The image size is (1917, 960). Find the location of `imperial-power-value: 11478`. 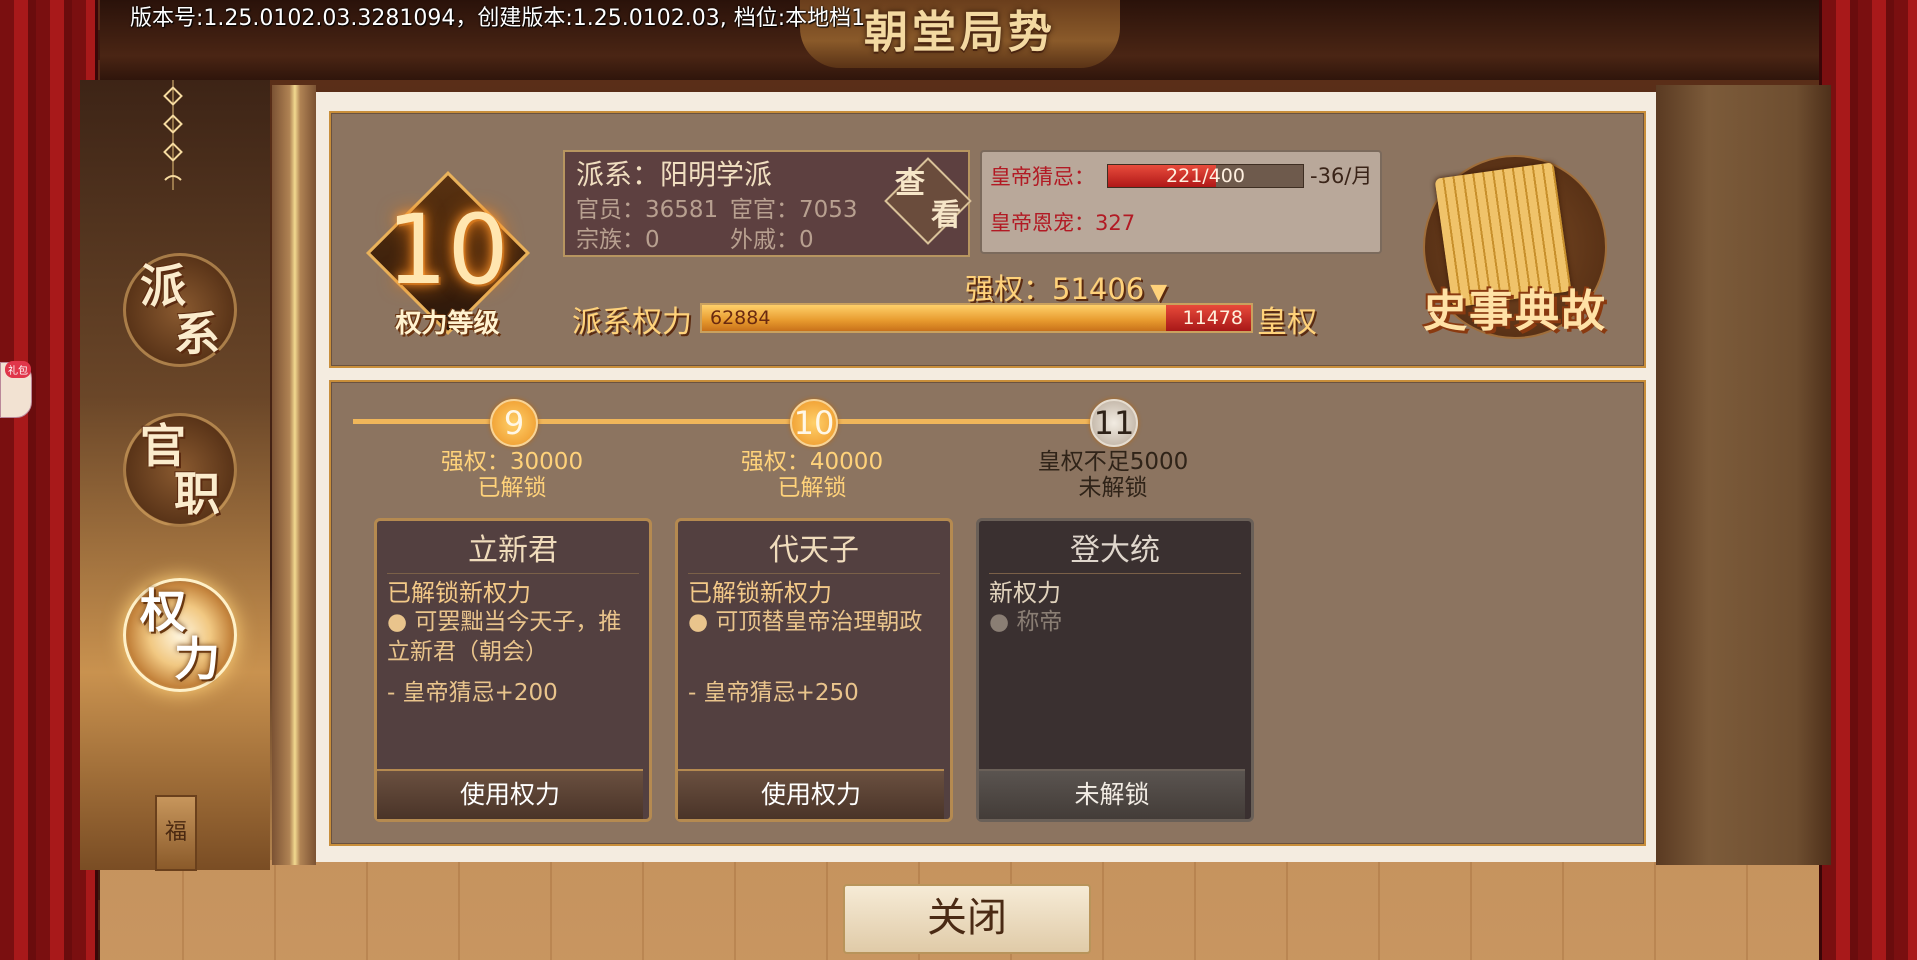

imperial-power-value: 11478 is located at coordinates (1212, 318).